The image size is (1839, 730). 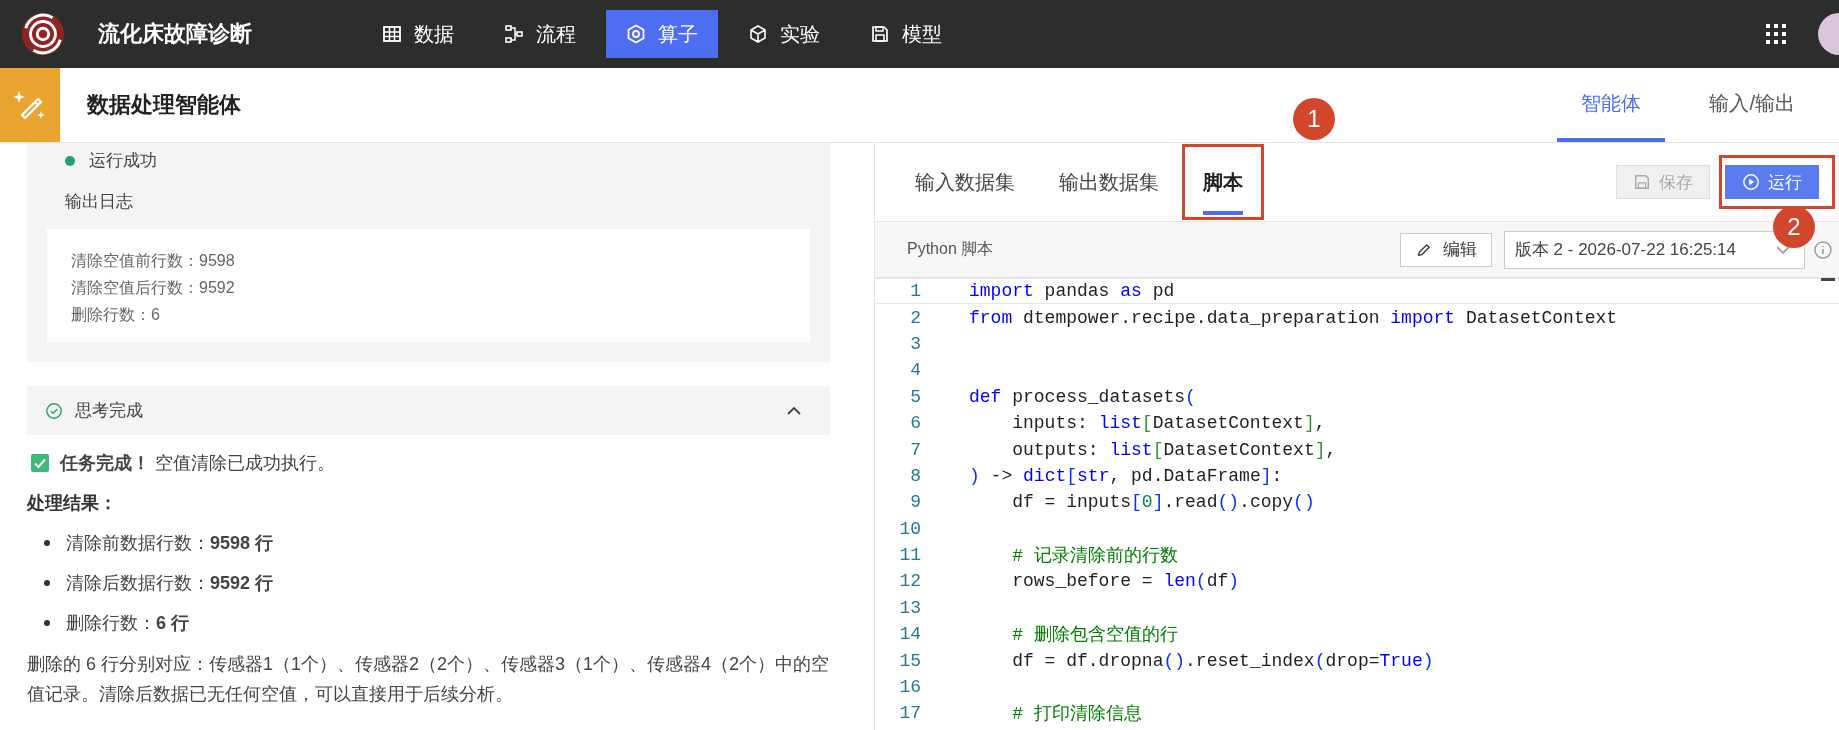 What do you see at coordinates (540, 34) in the screenshot?
I see `nav-tab: 流程` at bounding box center [540, 34].